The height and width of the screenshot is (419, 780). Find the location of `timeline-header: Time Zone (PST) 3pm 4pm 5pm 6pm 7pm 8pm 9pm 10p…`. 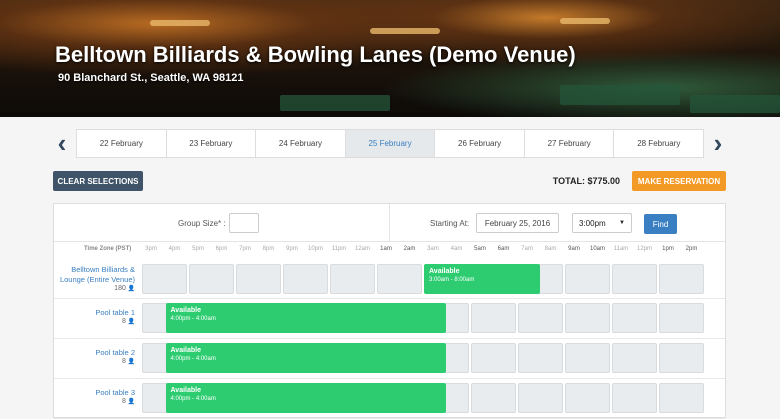

timeline-header: Time Zone (PST) 3pm 4pm 5pm 6pm 7pm 8pm 9pm 10p… is located at coordinates (389, 251).